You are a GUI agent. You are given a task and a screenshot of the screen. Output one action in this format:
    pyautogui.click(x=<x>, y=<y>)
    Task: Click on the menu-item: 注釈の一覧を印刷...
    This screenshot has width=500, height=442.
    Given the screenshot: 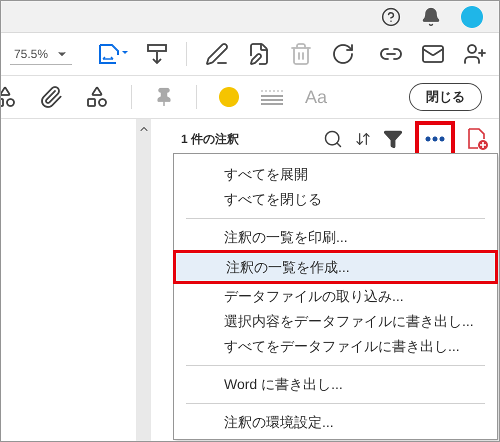 What is the action you would take?
    pyautogui.click(x=335, y=237)
    